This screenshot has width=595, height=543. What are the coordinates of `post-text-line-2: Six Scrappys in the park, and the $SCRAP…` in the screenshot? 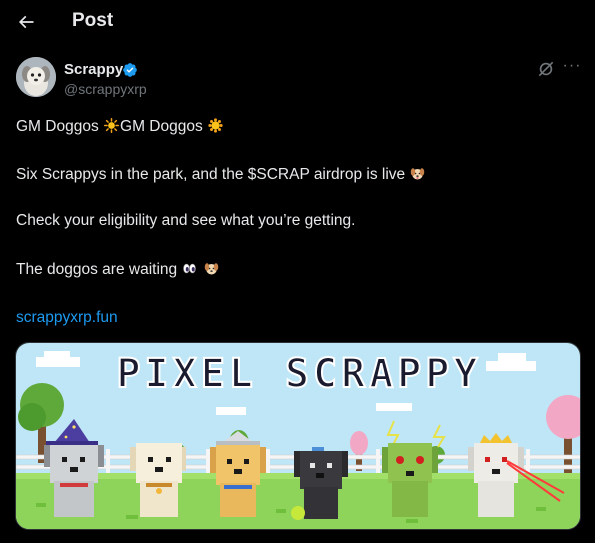 It's located at (221, 175).